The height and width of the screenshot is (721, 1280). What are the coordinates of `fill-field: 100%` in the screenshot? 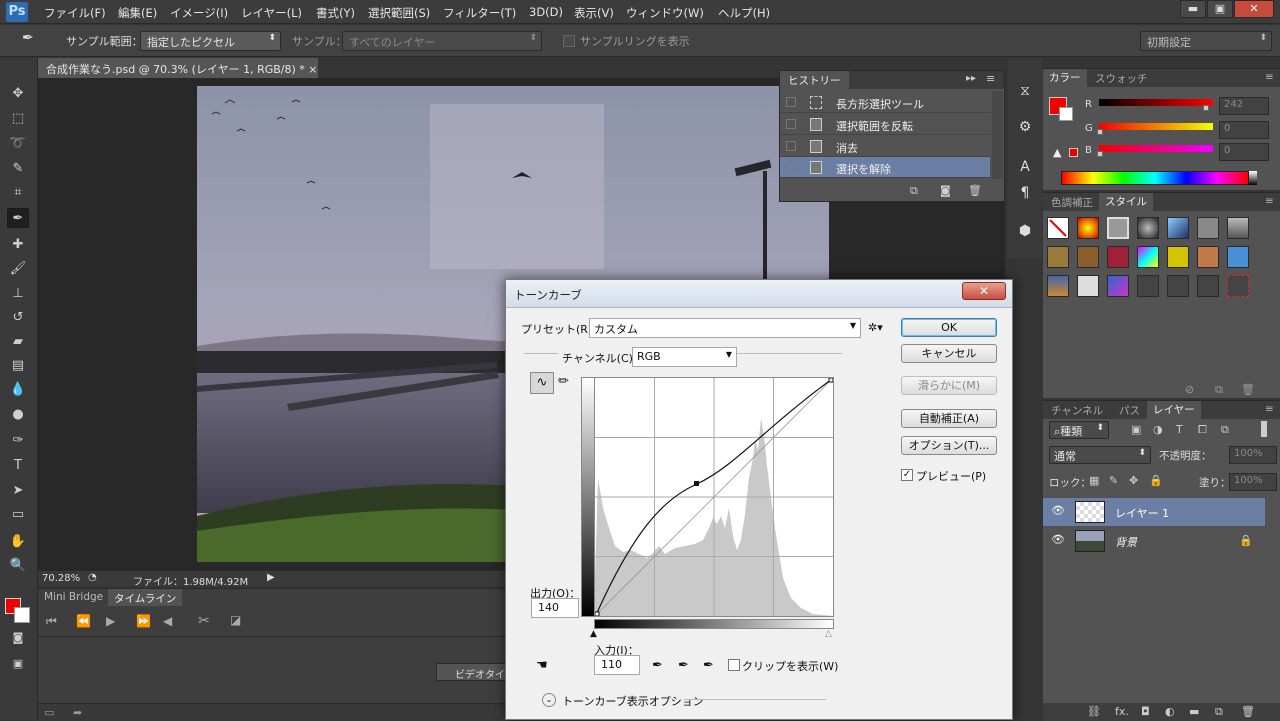 It's located at (1253, 482).